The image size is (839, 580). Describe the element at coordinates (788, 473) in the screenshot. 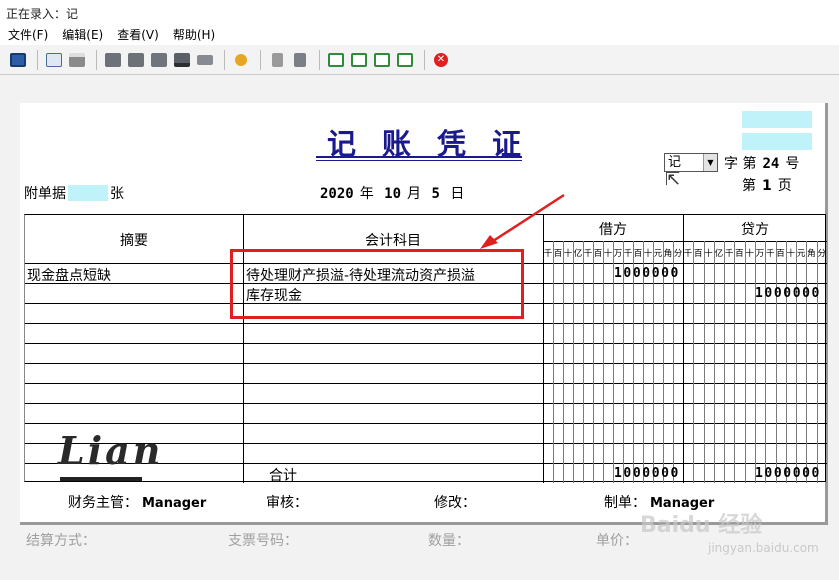

I see `total-credit: 1000000` at that location.